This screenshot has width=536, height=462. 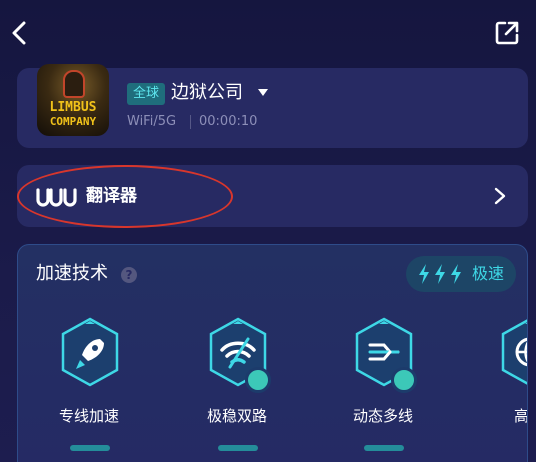 I want to click on back-button, so click(x=19, y=33).